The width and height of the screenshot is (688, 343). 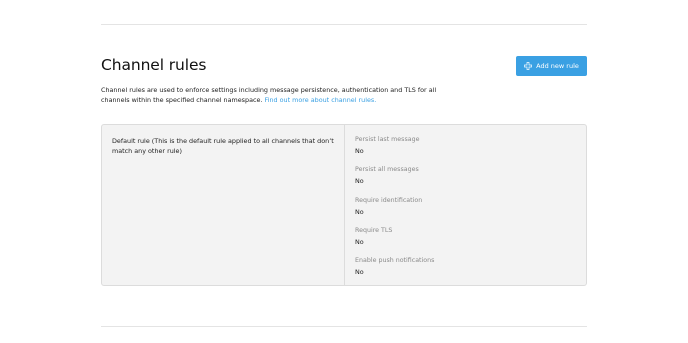 What do you see at coordinates (321, 100) in the screenshot?
I see `learn-more-link: Find out more about channel rules.` at bounding box center [321, 100].